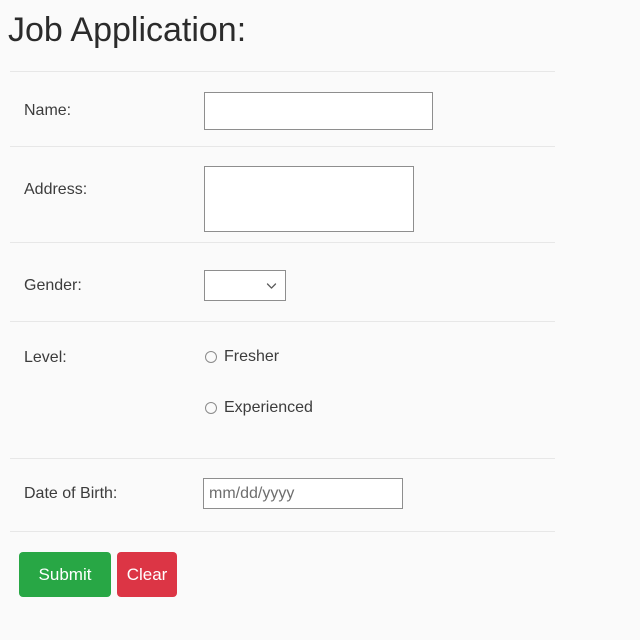 The image size is (640, 640). Describe the element at coordinates (53, 285) in the screenshot. I see `gender-label: Gender:` at that location.